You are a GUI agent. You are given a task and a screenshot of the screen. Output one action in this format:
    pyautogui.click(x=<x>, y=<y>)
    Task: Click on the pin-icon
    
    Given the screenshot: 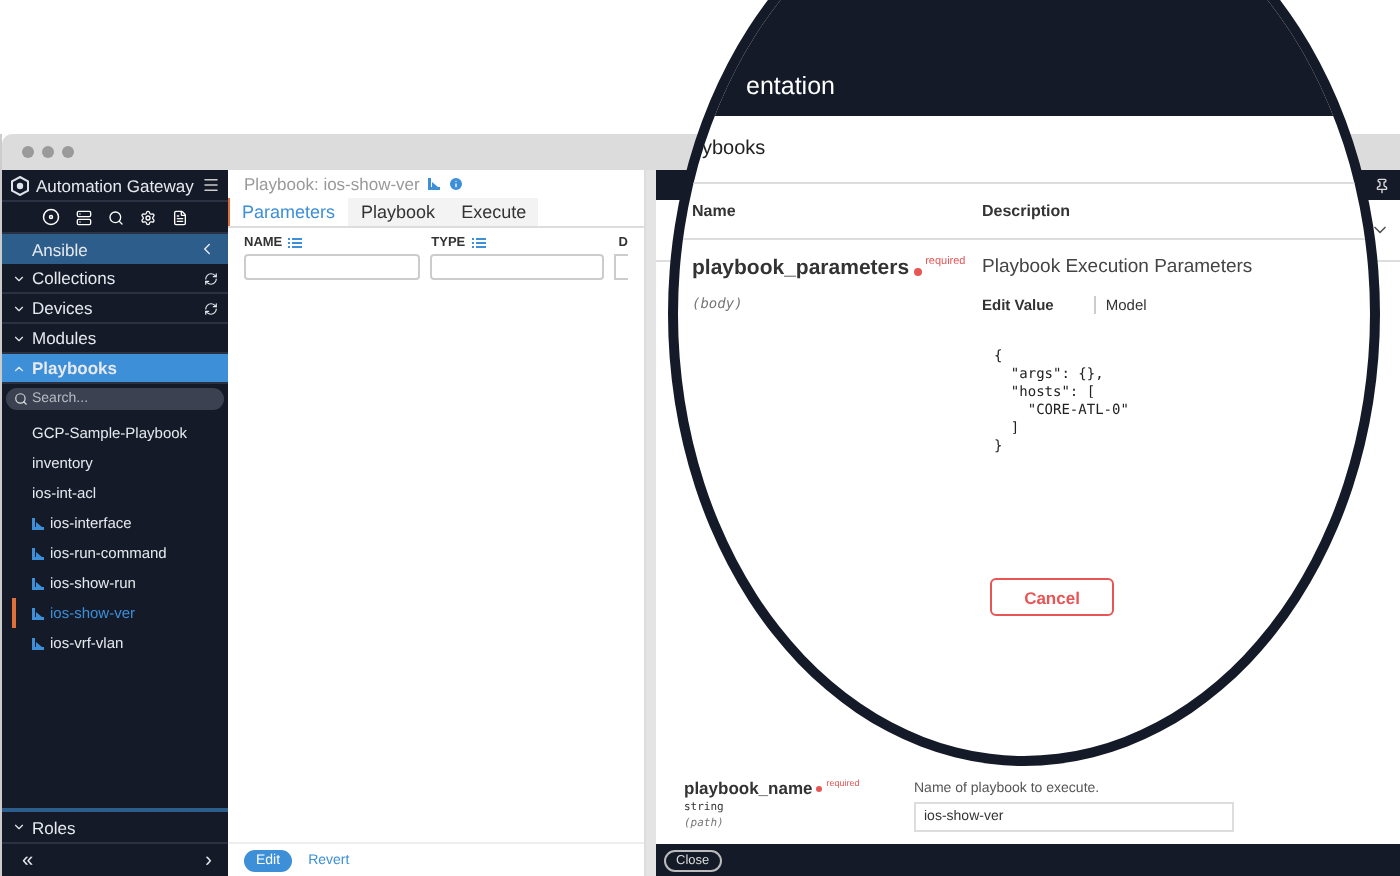 What is the action you would take?
    pyautogui.click(x=1382, y=185)
    